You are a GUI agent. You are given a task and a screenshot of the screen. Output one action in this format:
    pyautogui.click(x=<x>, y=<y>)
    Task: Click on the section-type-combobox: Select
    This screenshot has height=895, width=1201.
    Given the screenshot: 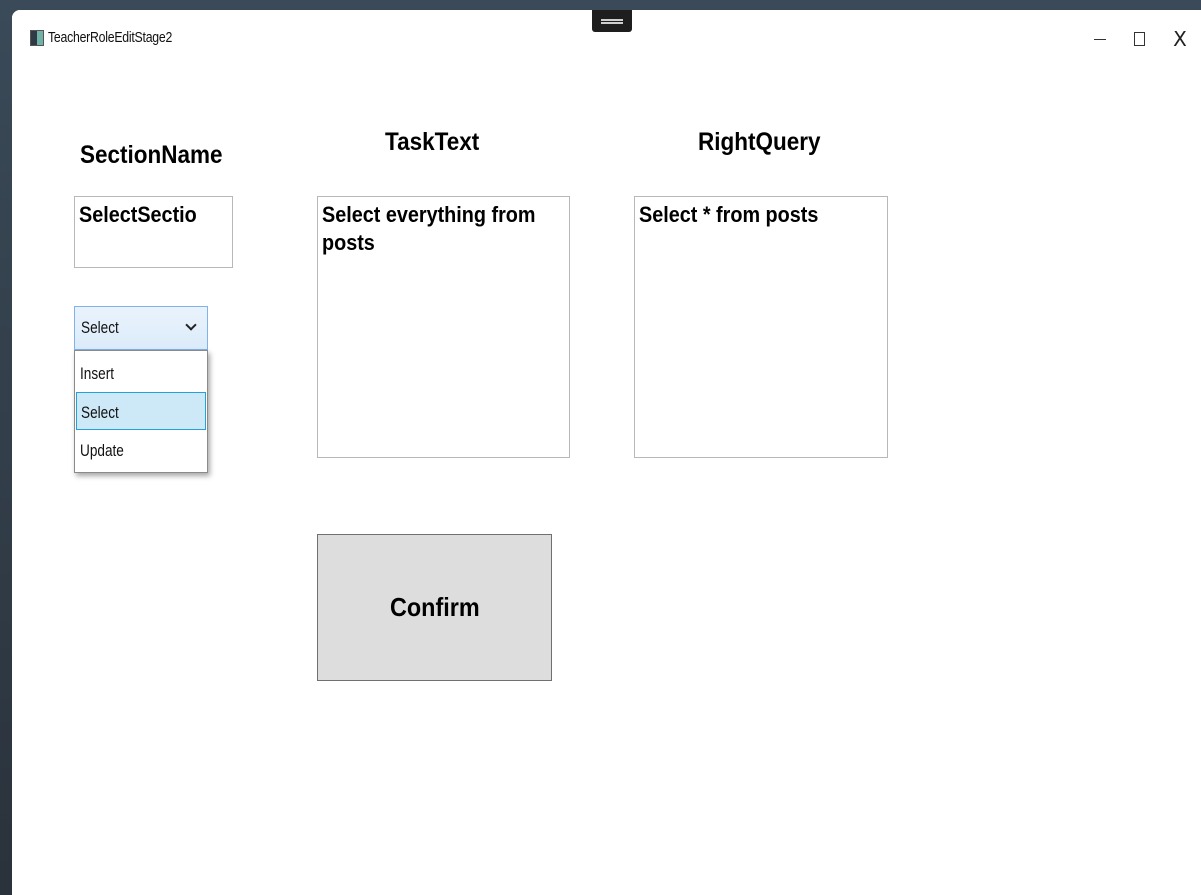 What is the action you would take?
    pyautogui.click(x=141, y=328)
    